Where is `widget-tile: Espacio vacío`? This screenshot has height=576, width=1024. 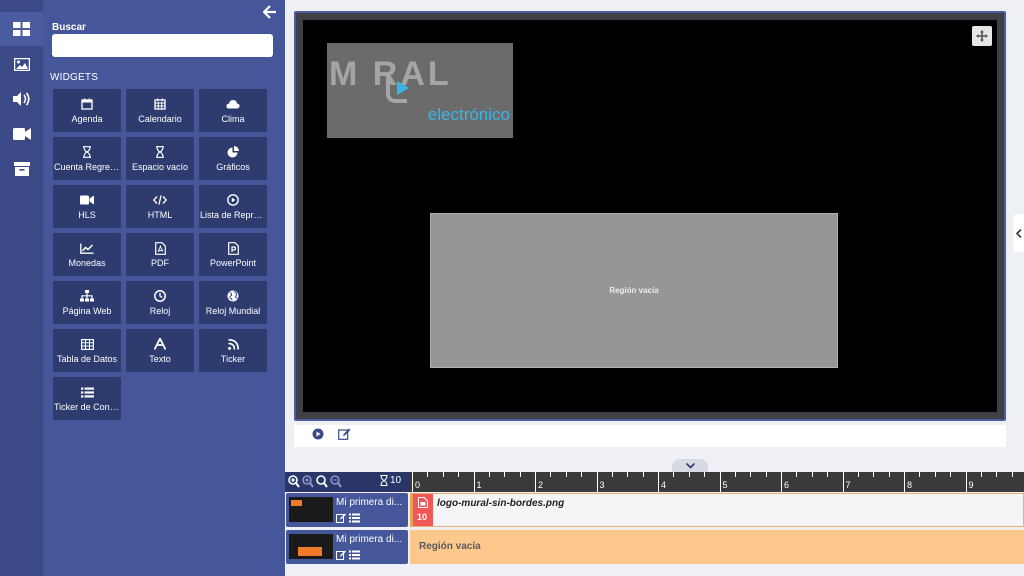 widget-tile: Espacio vacío is located at coordinates (160, 158).